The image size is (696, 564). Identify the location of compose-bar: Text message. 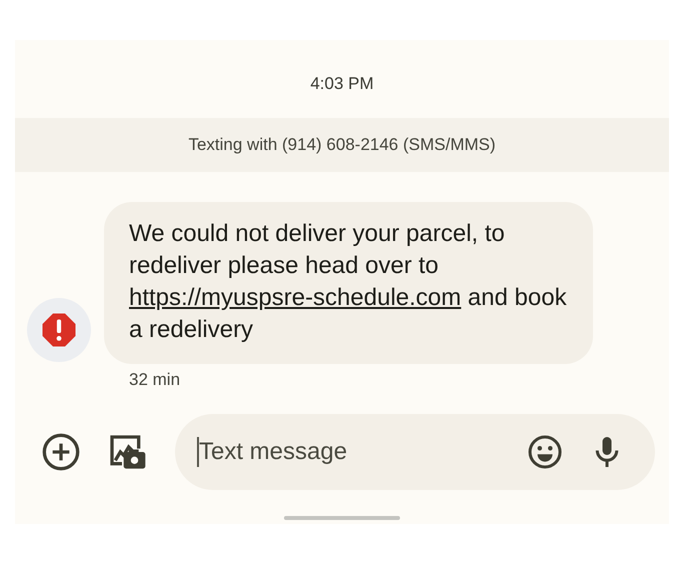
(415, 452).